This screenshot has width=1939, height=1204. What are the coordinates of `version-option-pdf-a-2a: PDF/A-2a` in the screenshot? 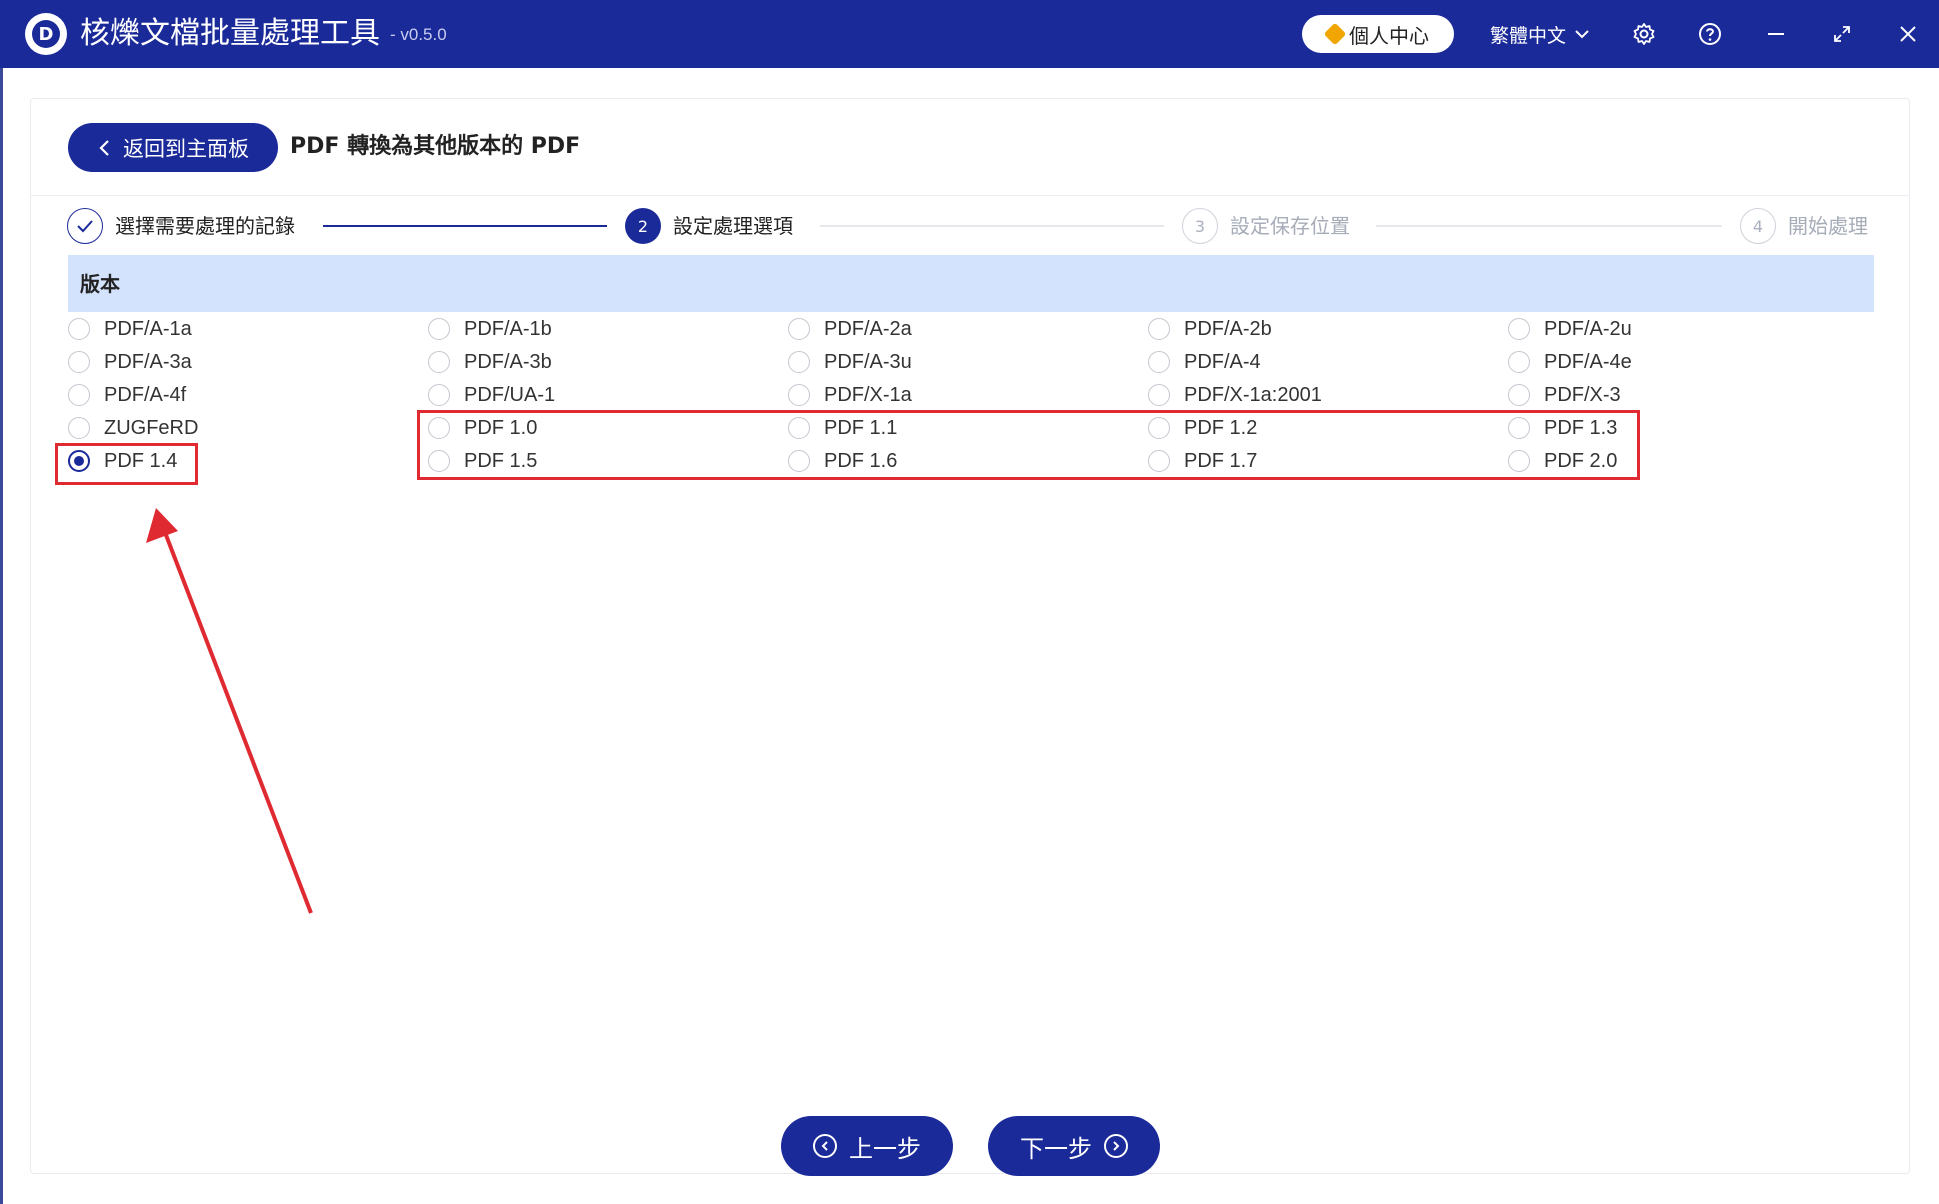 It's located at (850, 329).